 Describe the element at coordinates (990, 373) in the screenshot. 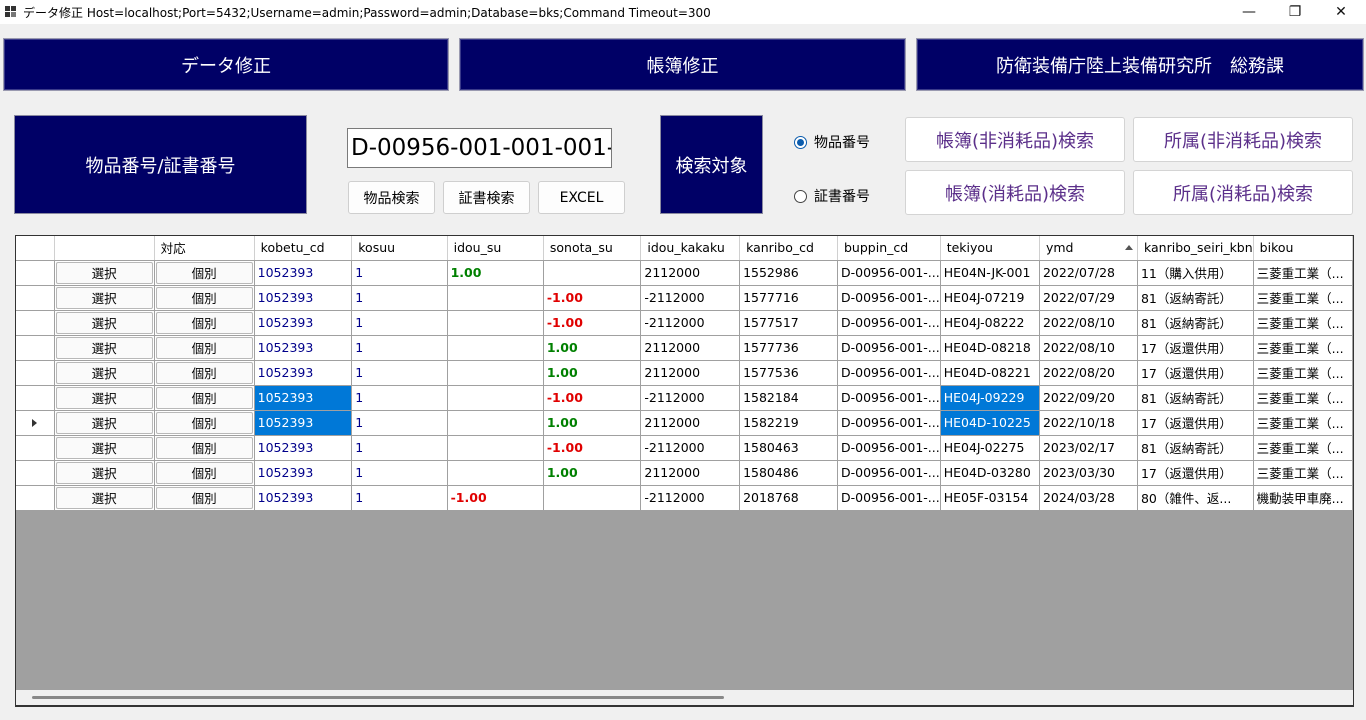

I see `cell-tekiyou: HE04D-08221` at that location.